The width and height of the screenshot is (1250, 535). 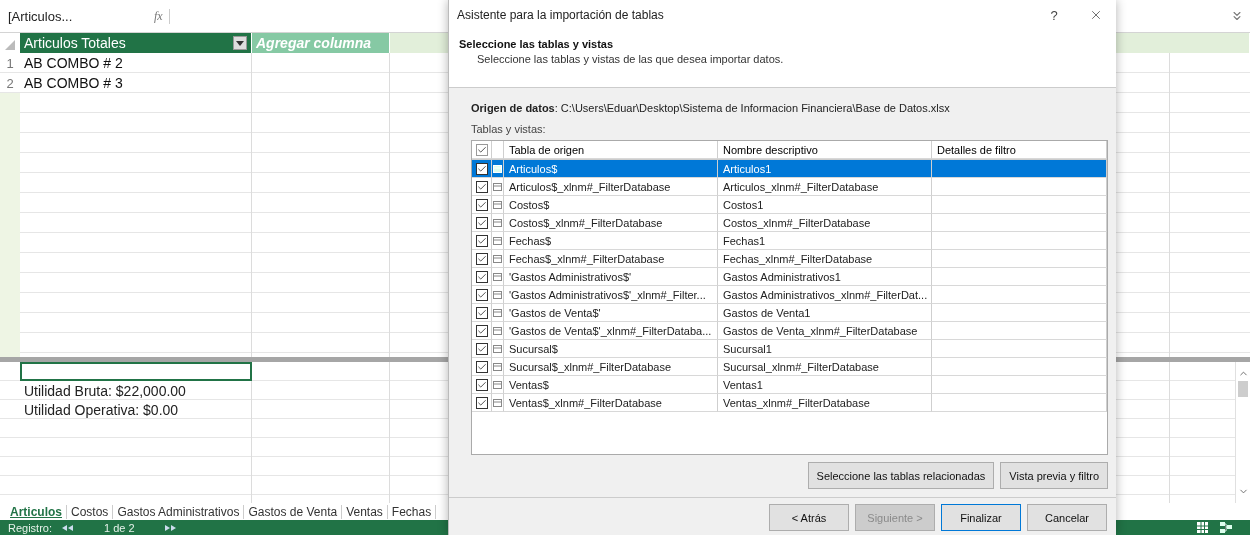 I want to click on function-label: fx, so click(x=159, y=16).